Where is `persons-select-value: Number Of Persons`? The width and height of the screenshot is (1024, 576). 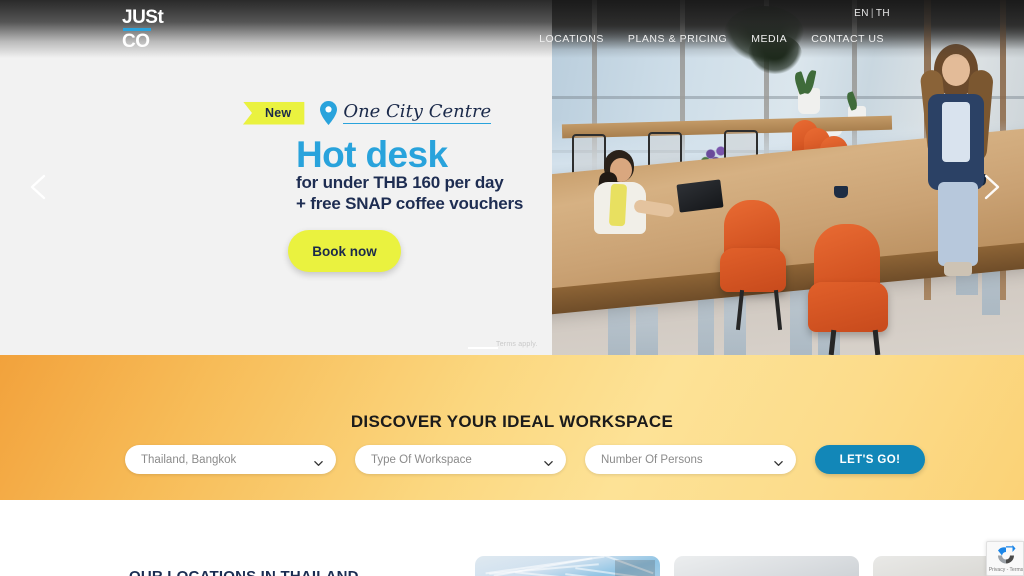 persons-select-value: Number Of Persons is located at coordinates (652, 459).